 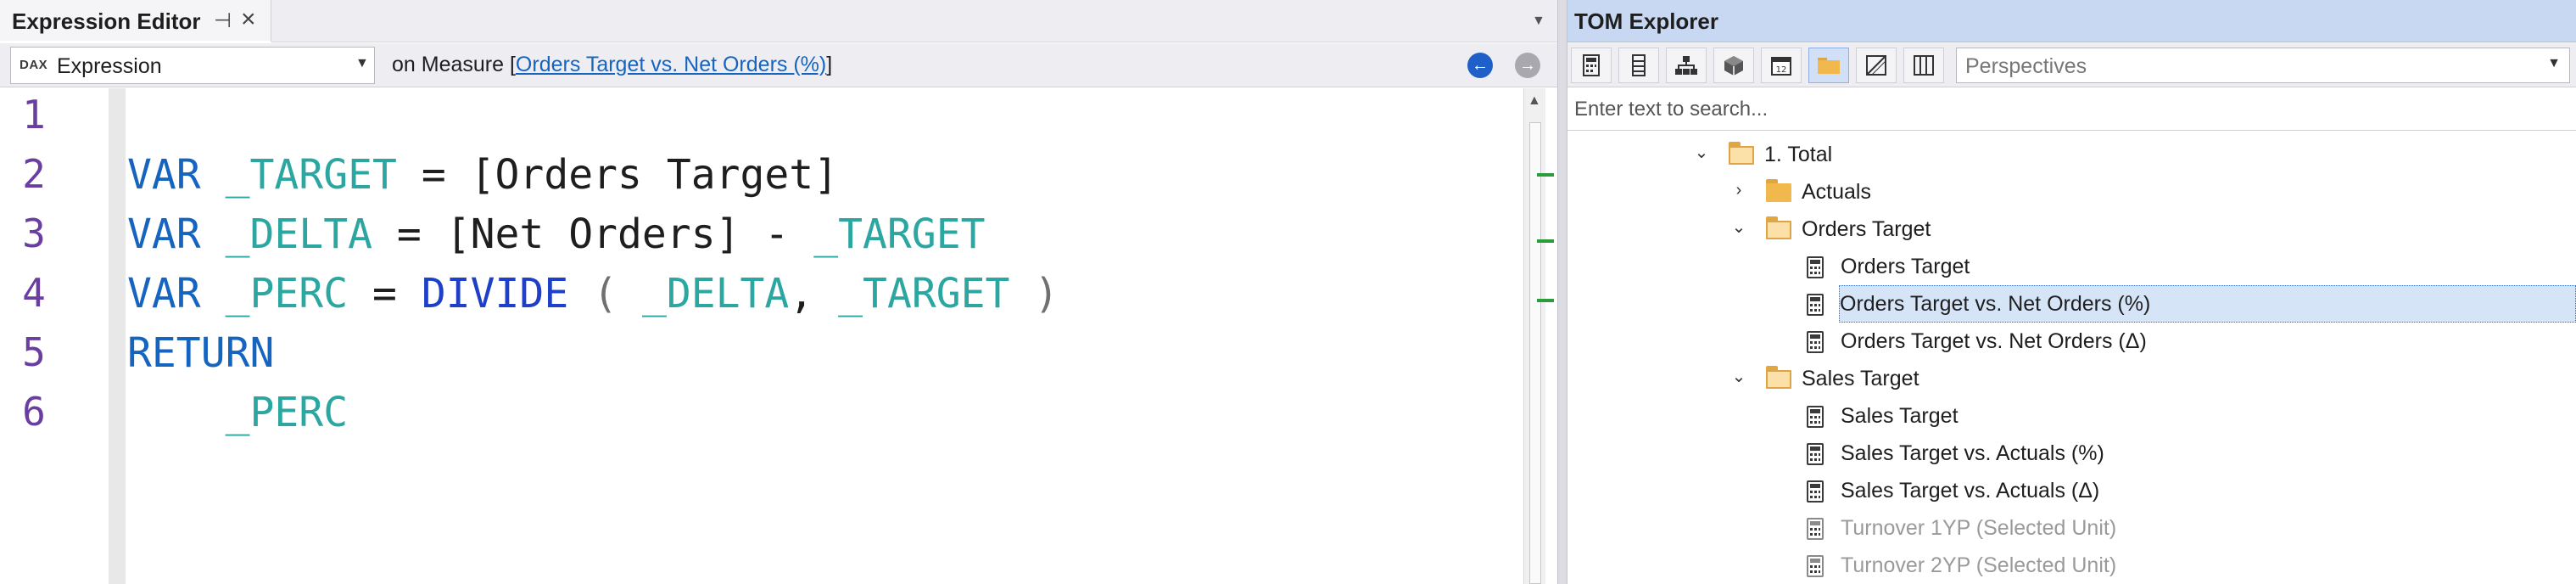 I want to click on code-line-5: RETURN, so click(x=200, y=353).